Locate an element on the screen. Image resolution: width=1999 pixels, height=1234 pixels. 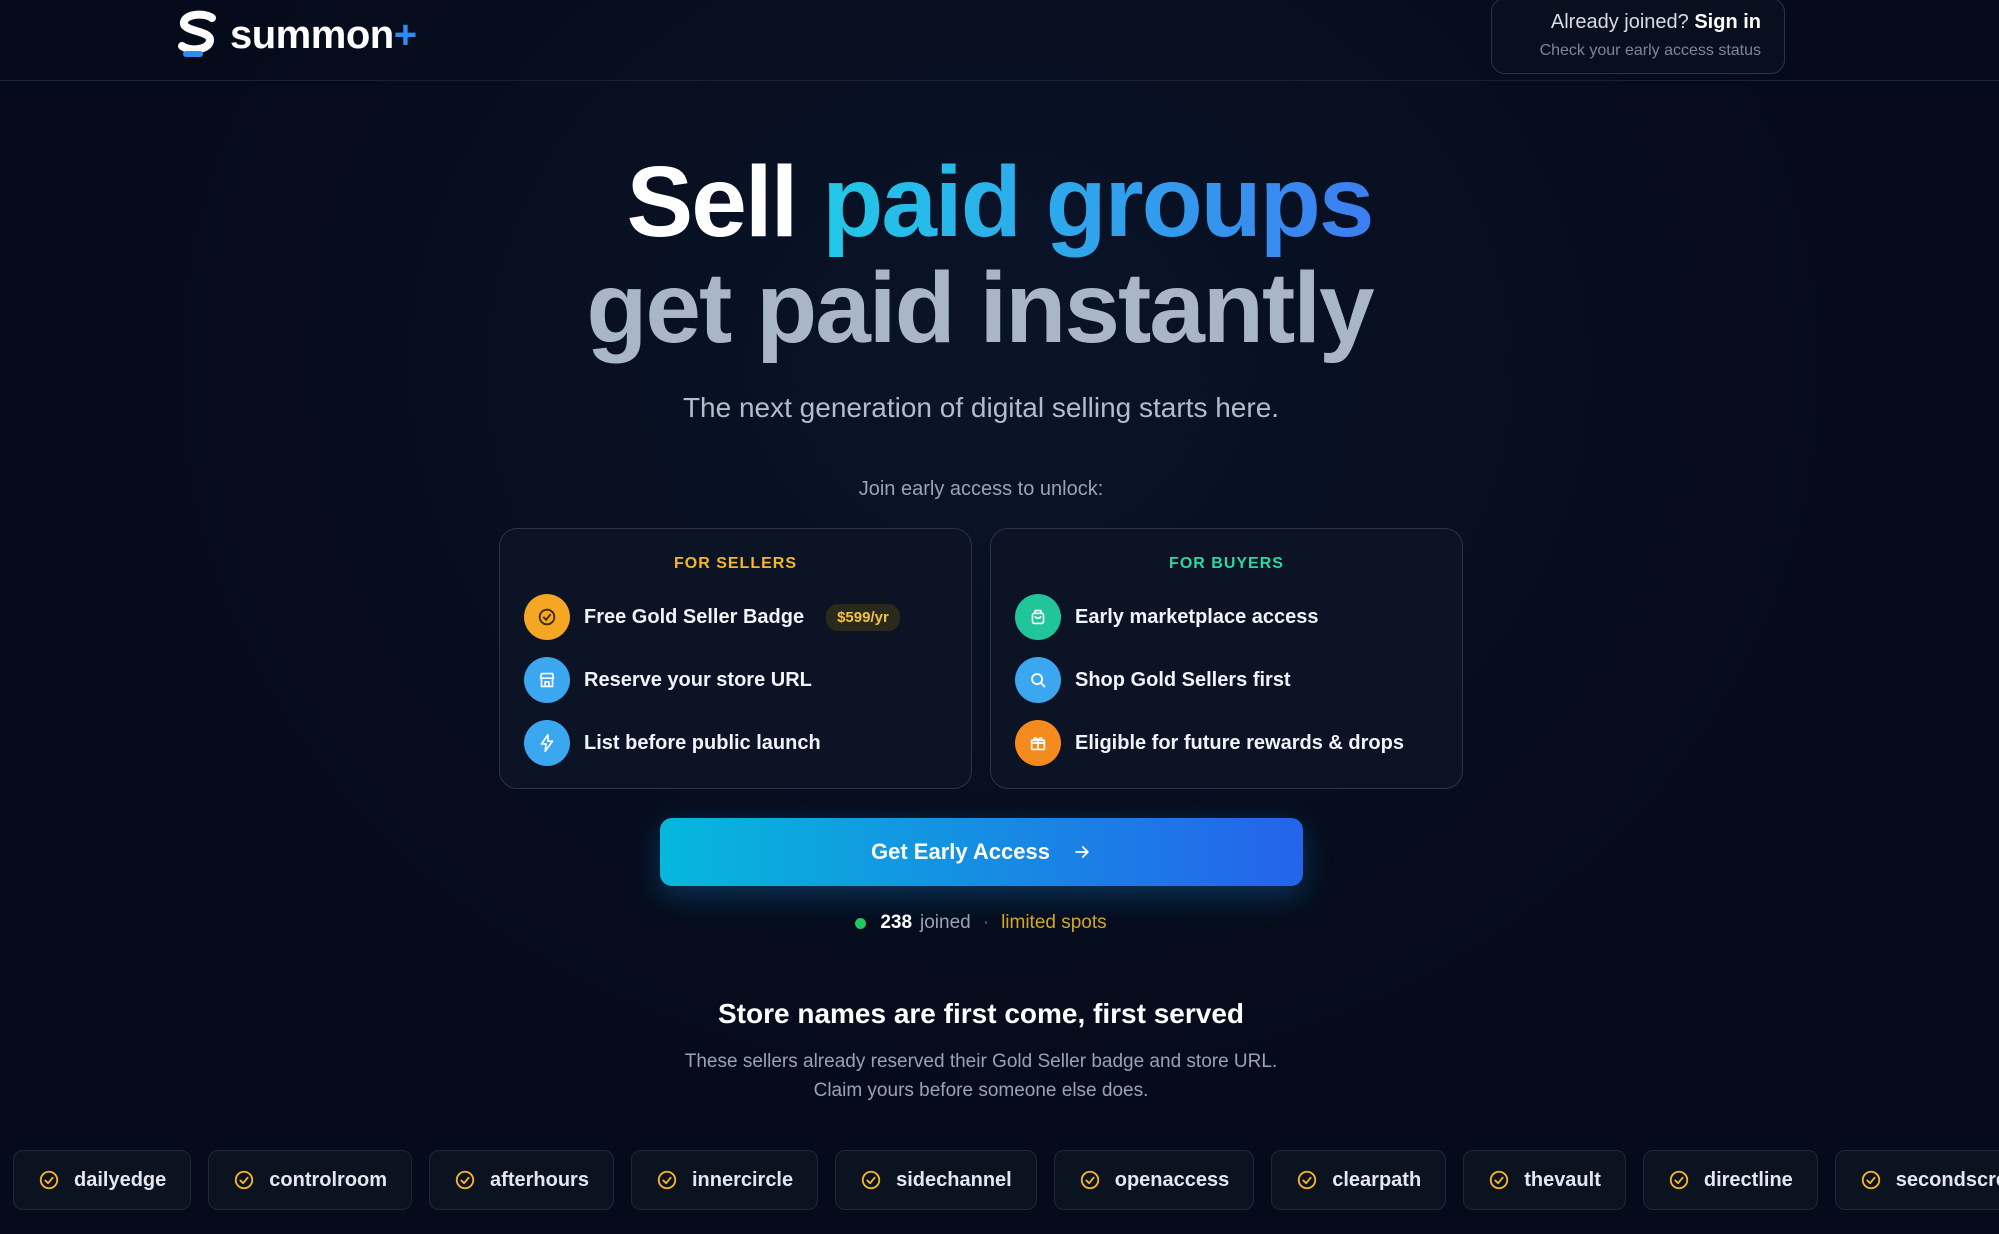
search-icon is located at coordinates (1038, 680).